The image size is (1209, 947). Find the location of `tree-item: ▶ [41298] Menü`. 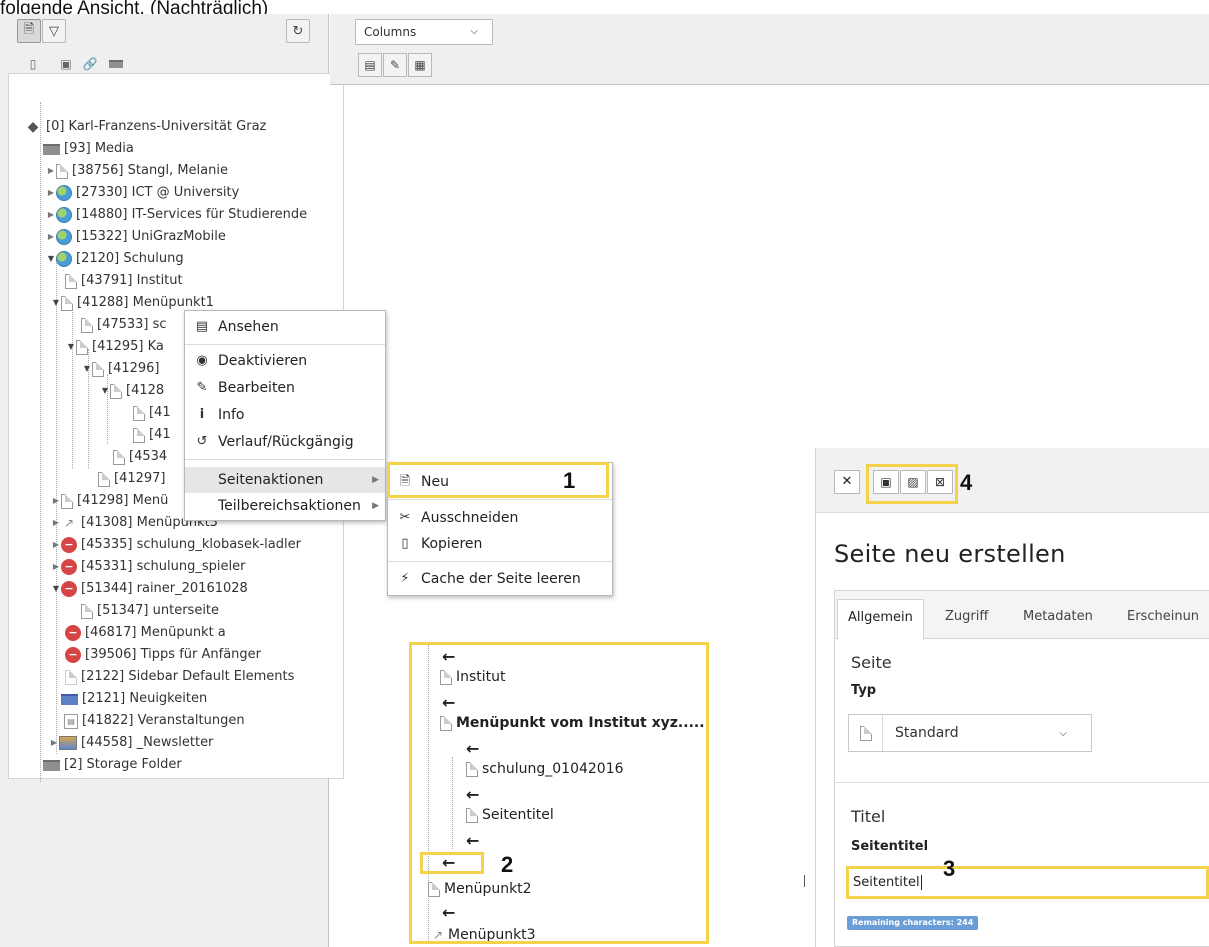

tree-item: ▶ [41298] Menü is located at coordinates (109, 501).